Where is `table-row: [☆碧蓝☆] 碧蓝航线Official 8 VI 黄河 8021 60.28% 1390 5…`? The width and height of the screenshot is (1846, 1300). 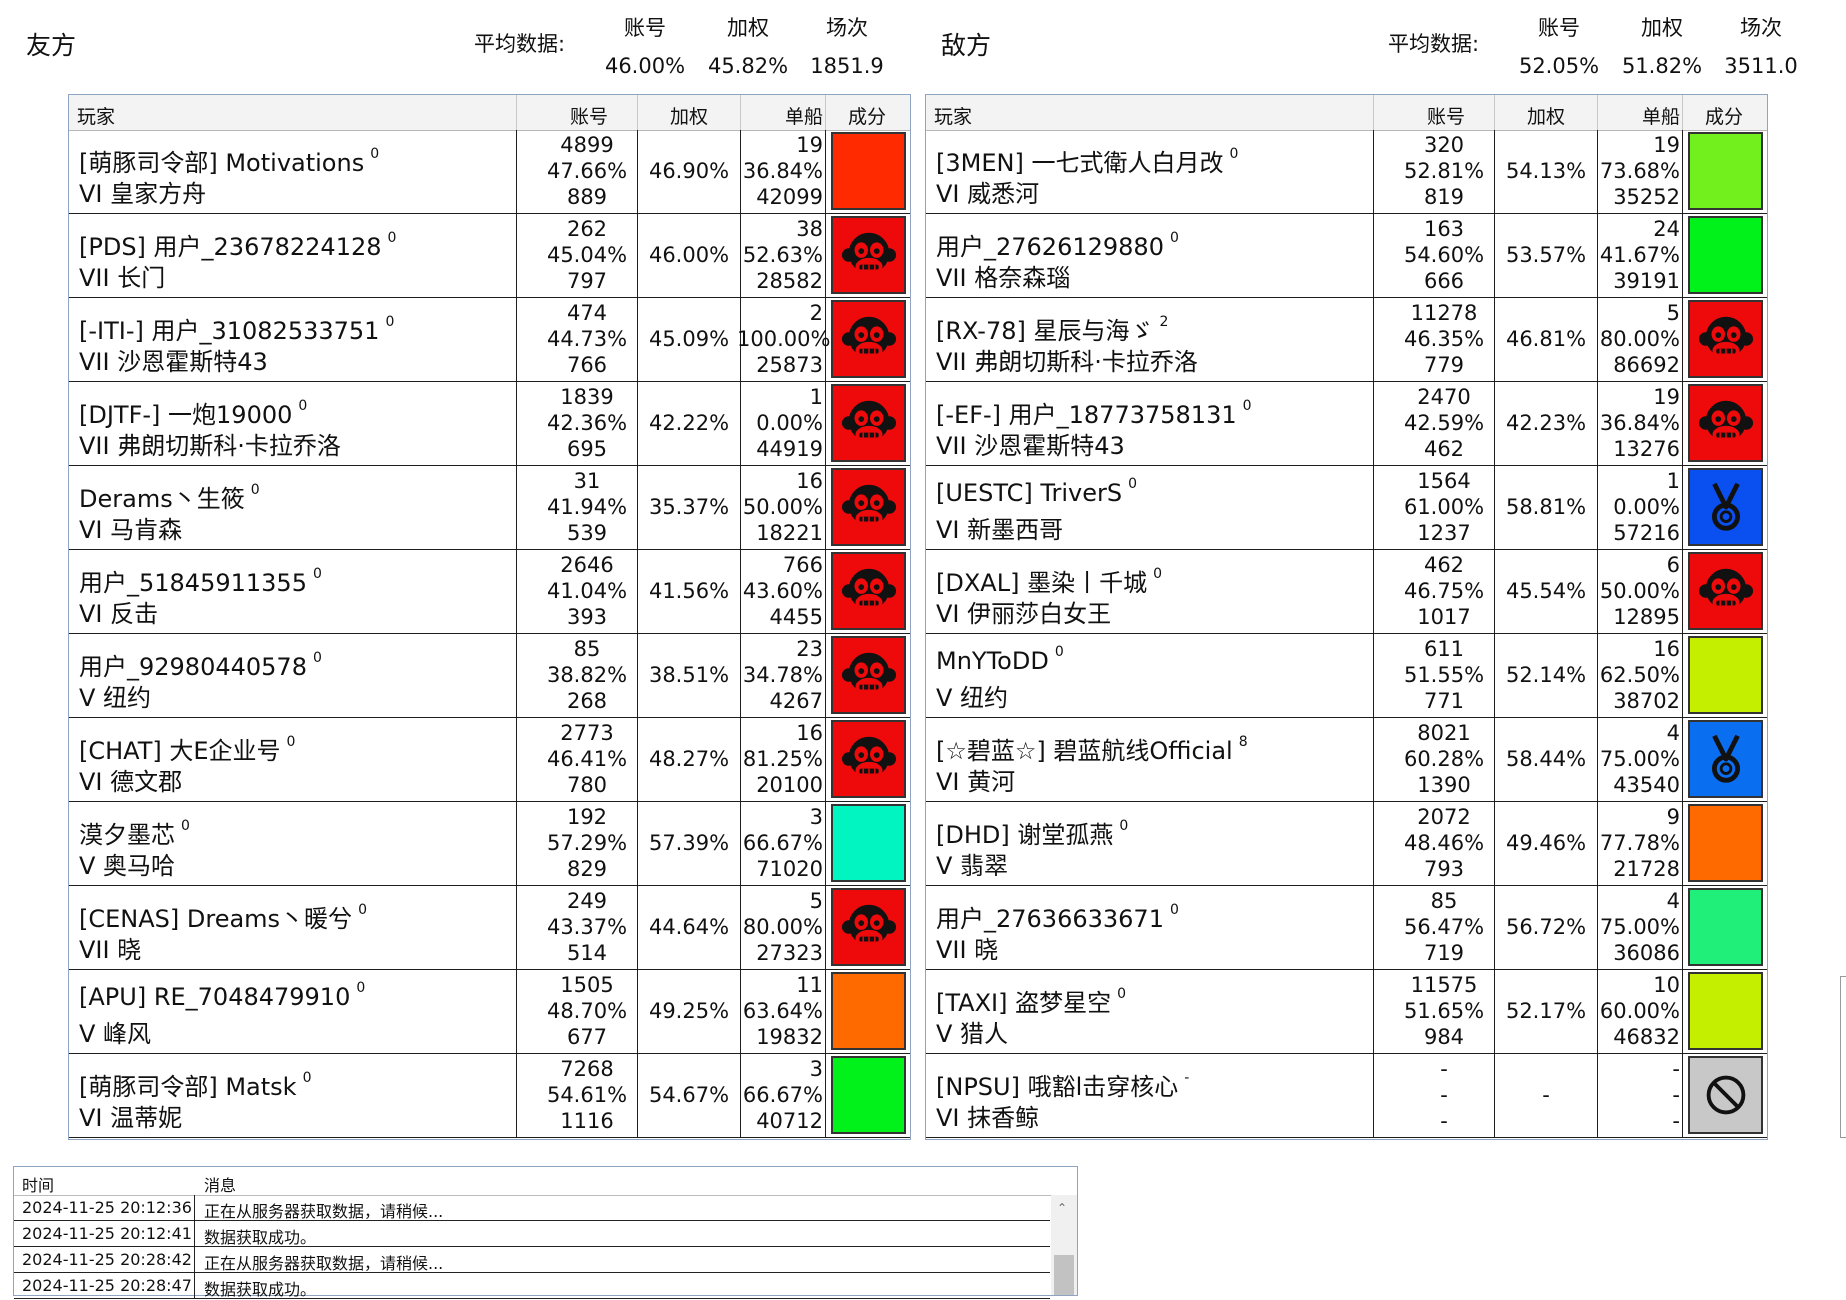 table-row: [☆碧蓝☆] 碧蓝航线Official 8 VI 黄河 8021 60.28% 1390 5… is located at coordinates (1346, 760).